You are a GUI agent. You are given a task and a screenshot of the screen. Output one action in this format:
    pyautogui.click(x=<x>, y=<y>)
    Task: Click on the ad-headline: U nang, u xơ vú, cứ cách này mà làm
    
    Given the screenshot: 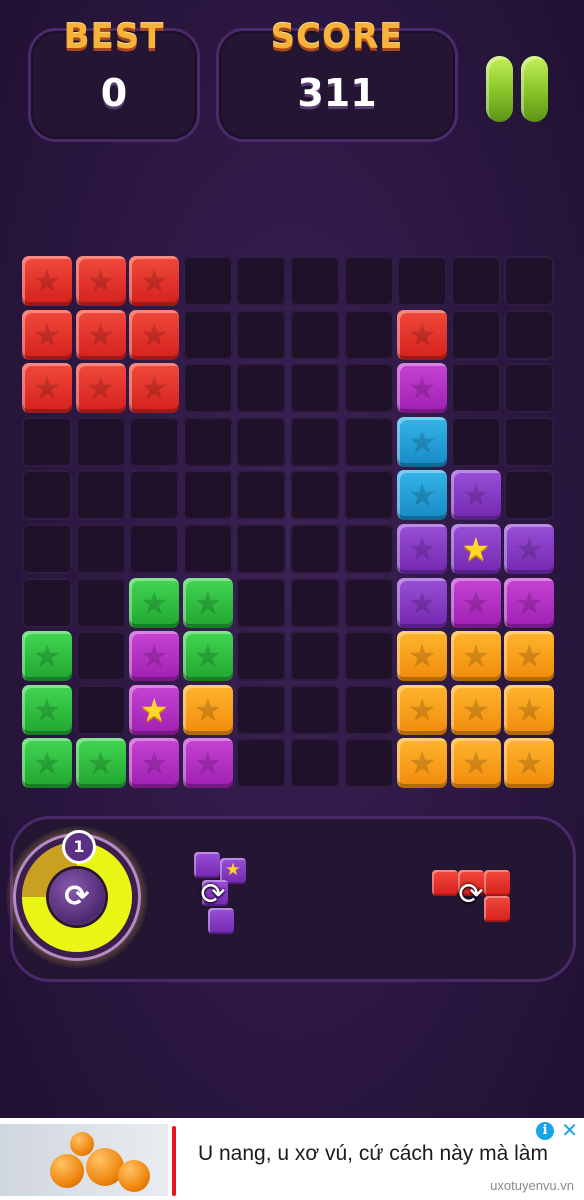 What is the action you would take?
    pyautogui.click(x=373, y=1154)
    